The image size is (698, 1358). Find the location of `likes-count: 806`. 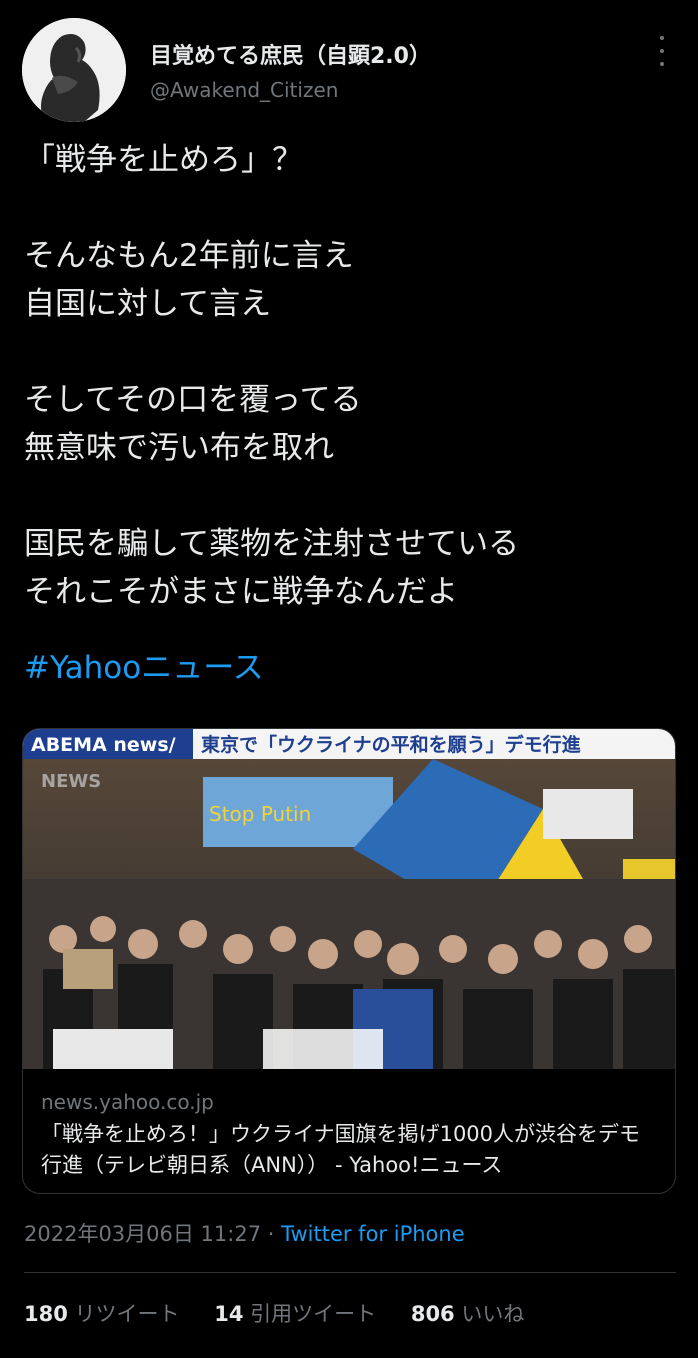

likes-count: 806 is located at coordinates (432, 1314).